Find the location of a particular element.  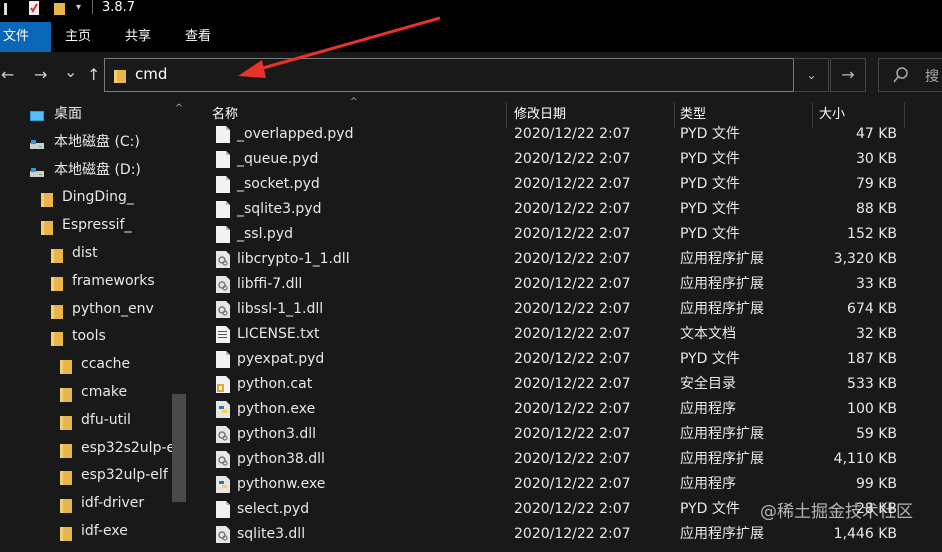

nav-item: idf-driver is located at coordinates (85, 503).